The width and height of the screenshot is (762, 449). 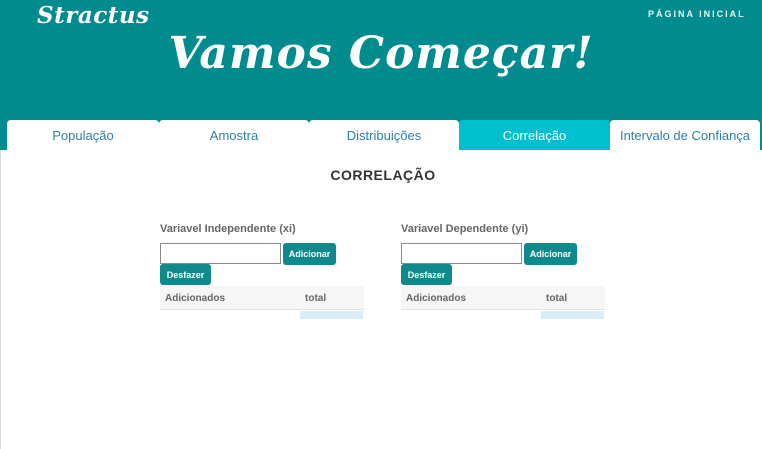 I want to click on independent-input-row: Adicionar, so click(x=262, y=254).